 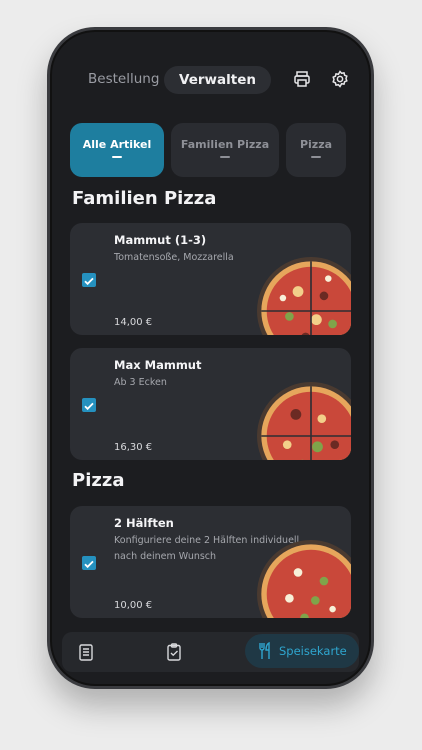 I want to click on item-name: Max Mammut, so click(x=158, y=365).